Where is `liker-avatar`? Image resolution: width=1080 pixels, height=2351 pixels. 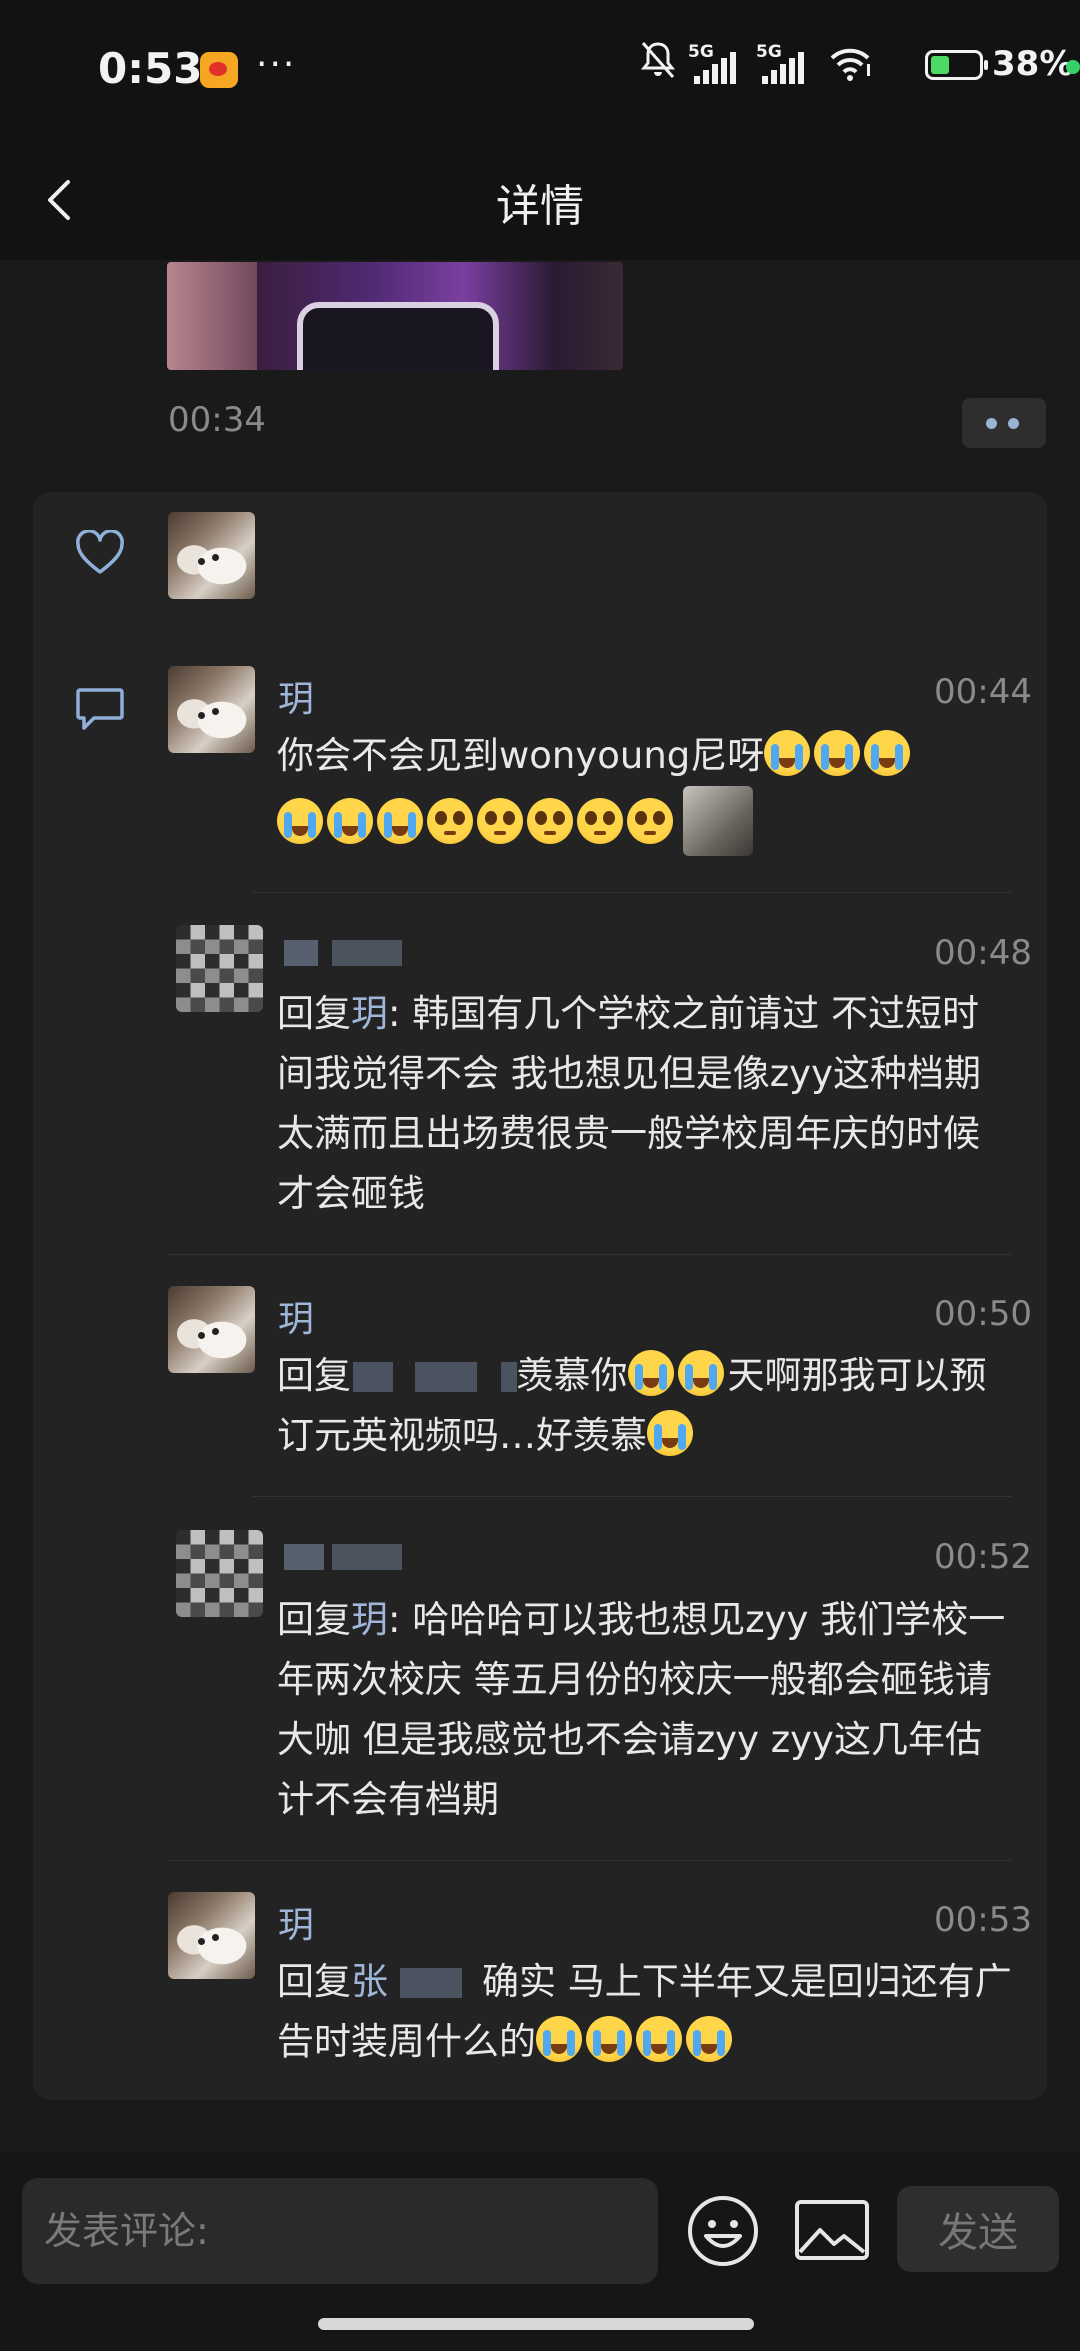 liker-avatar is located at coordinates (211, 555).